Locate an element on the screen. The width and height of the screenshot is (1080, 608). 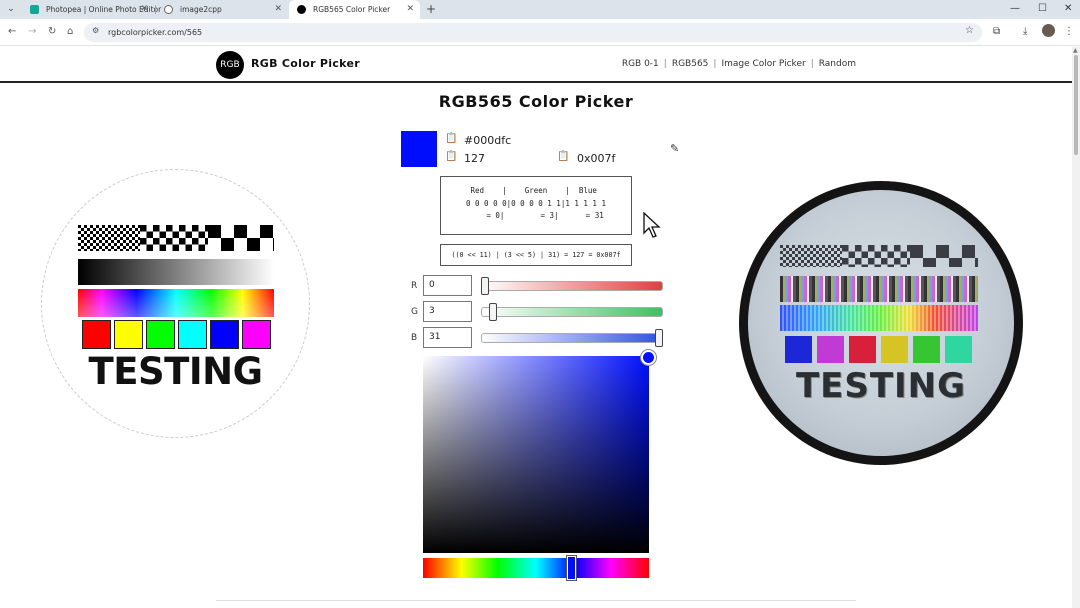
tab-photopea: Photopea | Online Photo Editor ✕ is located at coordinates (91, 9).